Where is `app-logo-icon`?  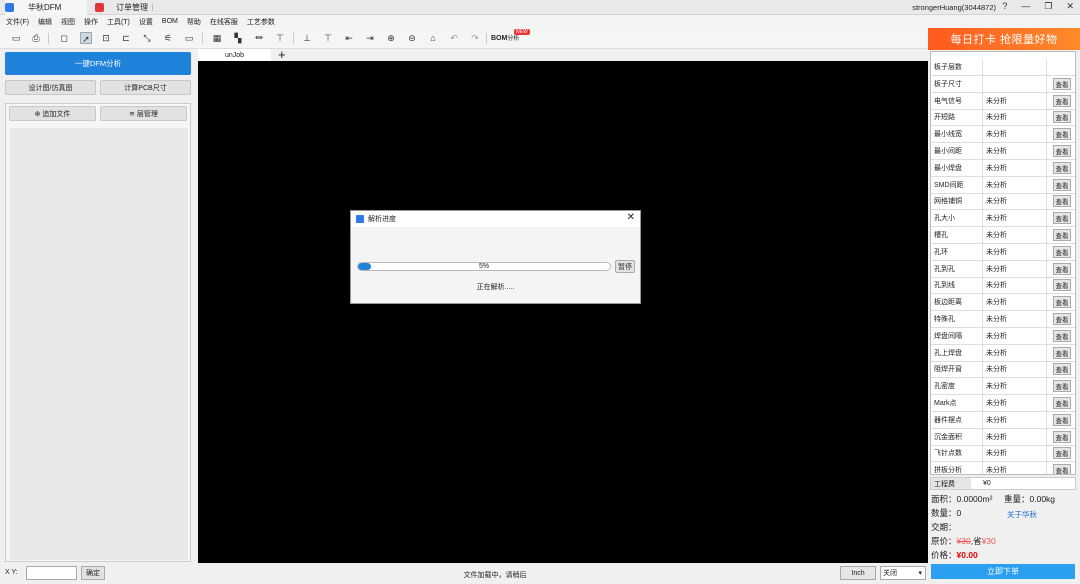
app-logo-icon is located at coordinates (9, 7).